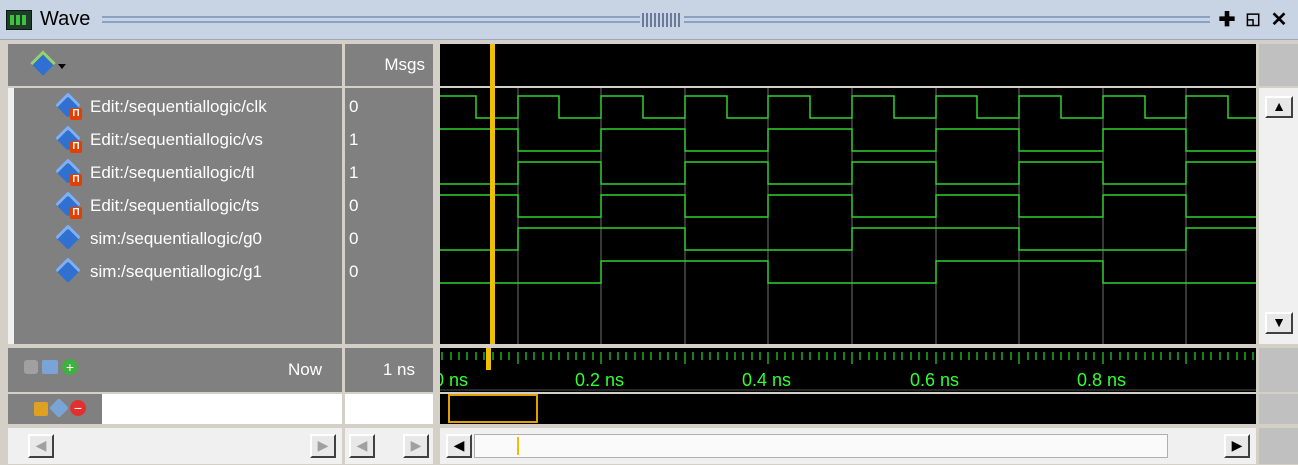  Describe the element at coordinates (398, 369) in the screenshot. I see `now-value: 1 ns` at that location.